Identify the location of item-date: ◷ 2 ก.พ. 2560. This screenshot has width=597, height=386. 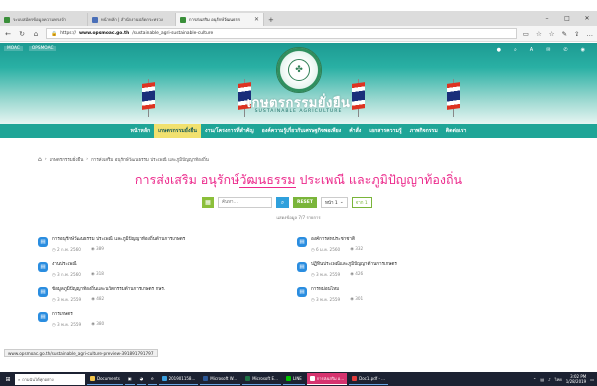
(66, 249).